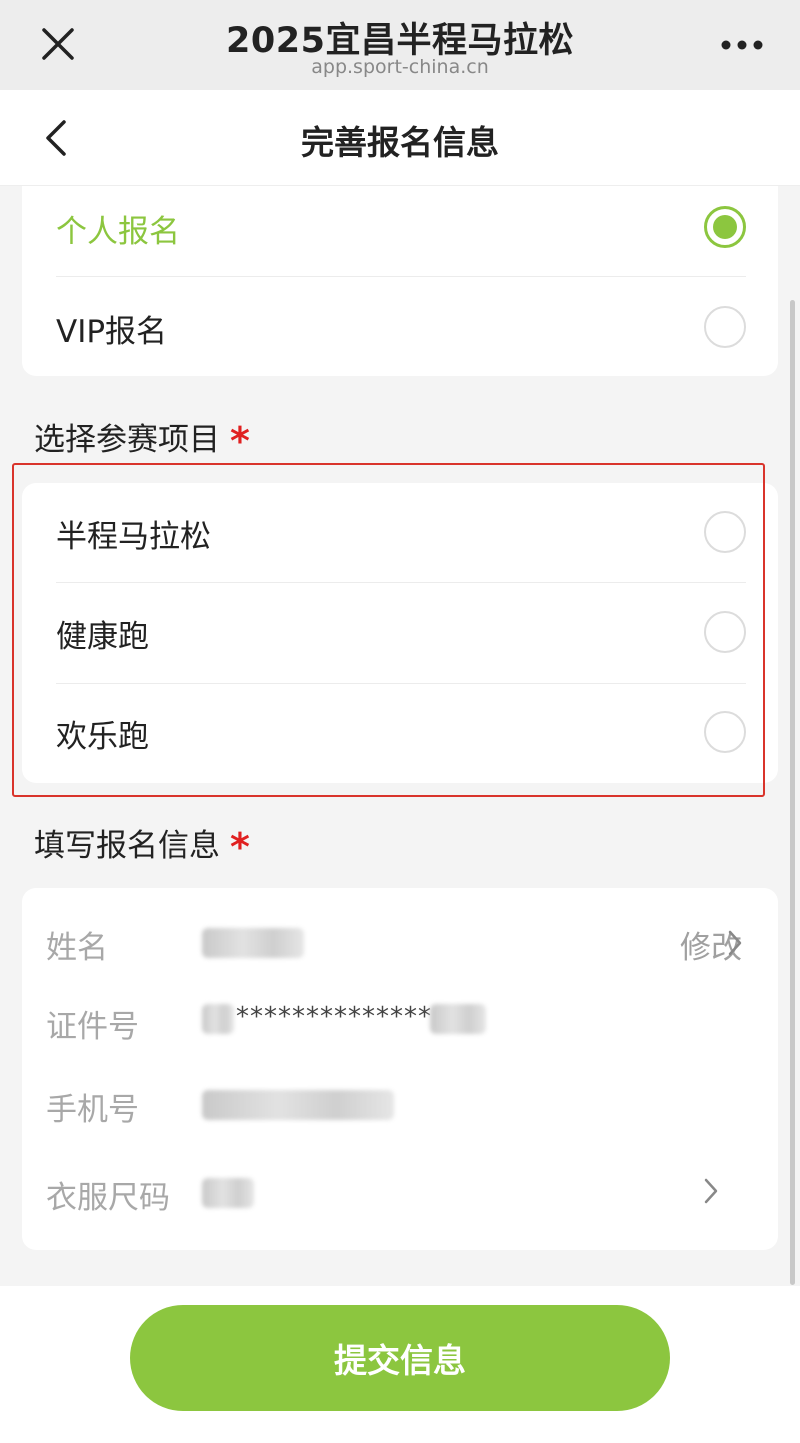 The image size is (800, 1443). What do you see at coordinates (127, 440) in the screenshot?
I see `section-label: 选择参赛项目` at bounding box center [127, 440].